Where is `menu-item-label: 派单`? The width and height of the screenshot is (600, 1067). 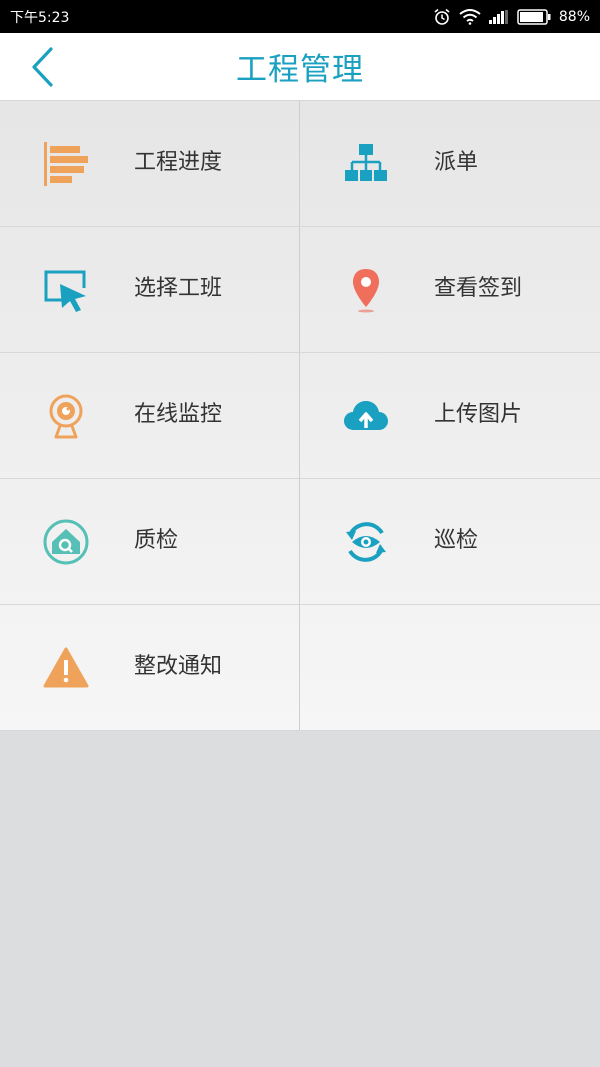 menu-item-label: 派单 is located at coordinates (456, 162).